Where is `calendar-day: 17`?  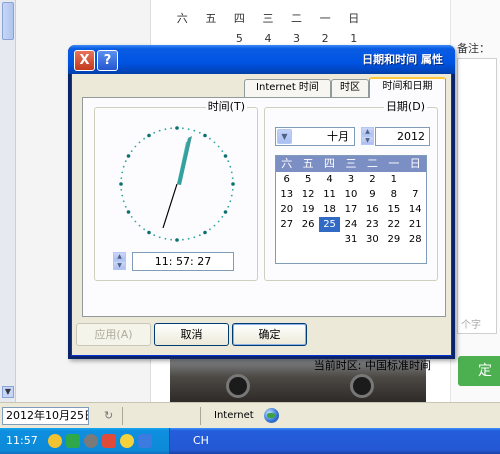 calendar-day: 17 is located at coordinates (350, 209).